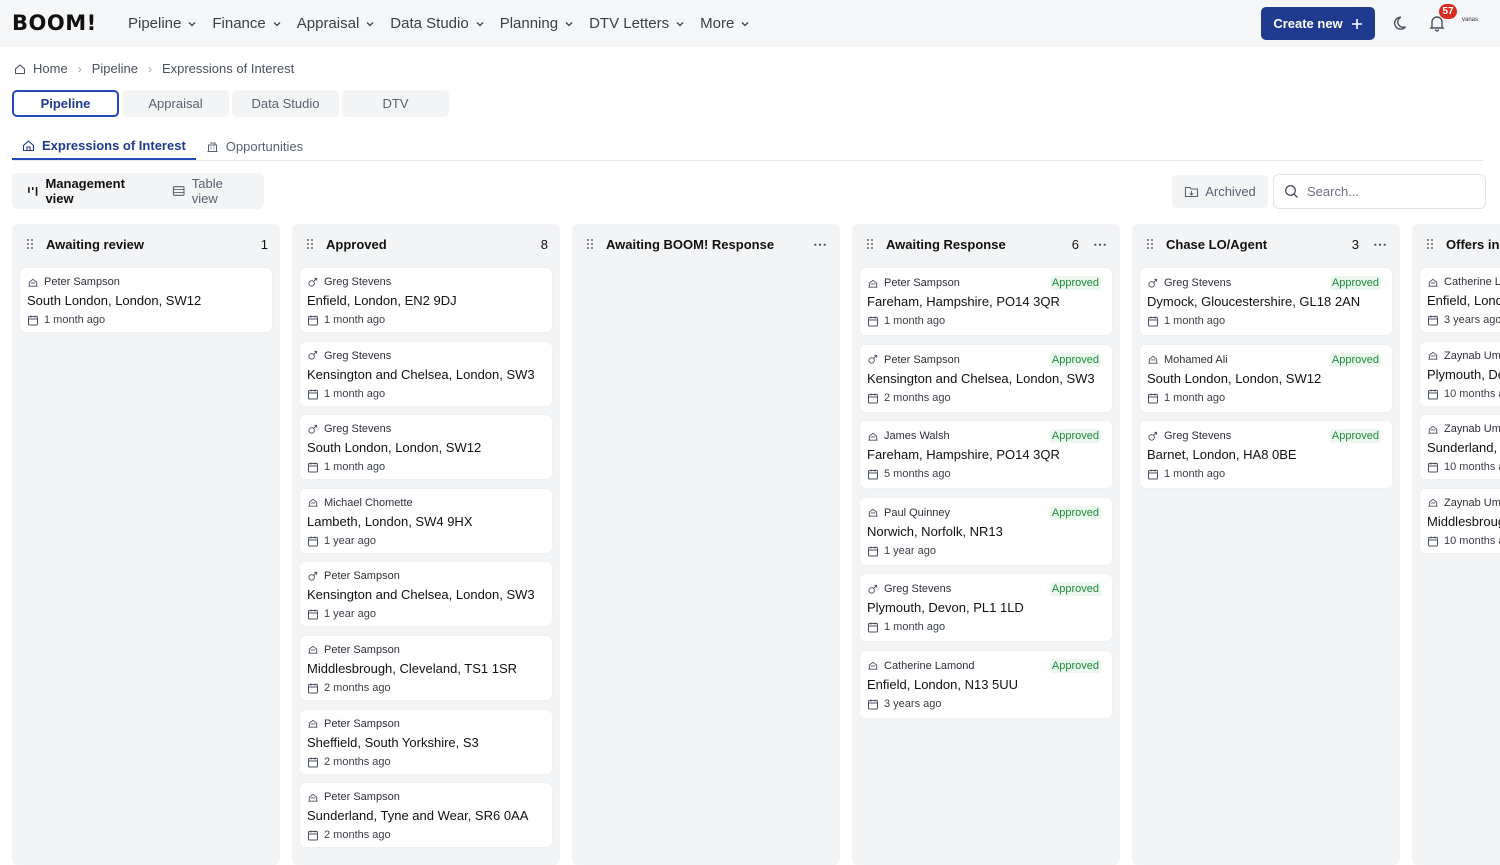 Image resolution: width=1500 pixels, height=865 pixels. I want to click on archived-button: Archived, so click(1220, 191).